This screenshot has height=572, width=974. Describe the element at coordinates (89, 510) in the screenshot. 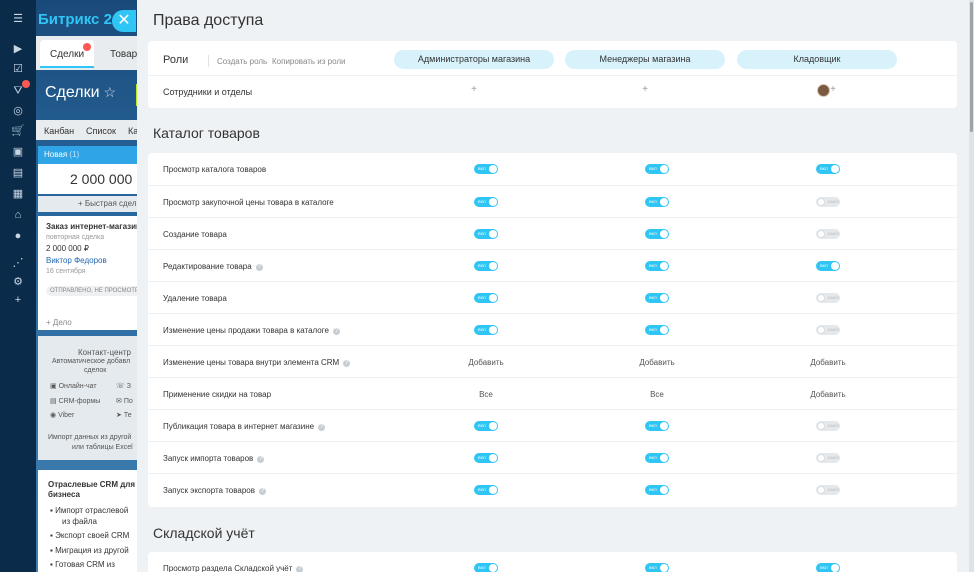

I see `ind-item-1: ▪ Импорт отраслевой` at that location.